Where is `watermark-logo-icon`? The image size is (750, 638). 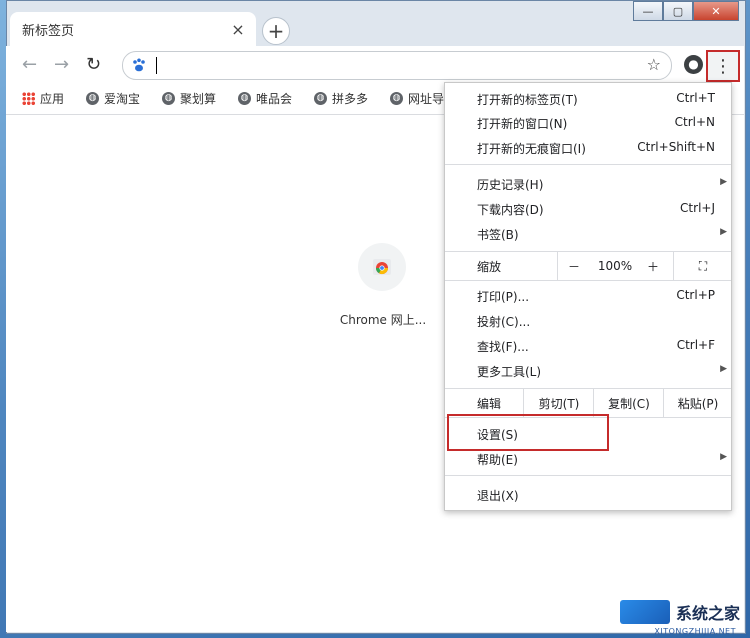 watermark-logo-icon is located at coordinates (644, 612).